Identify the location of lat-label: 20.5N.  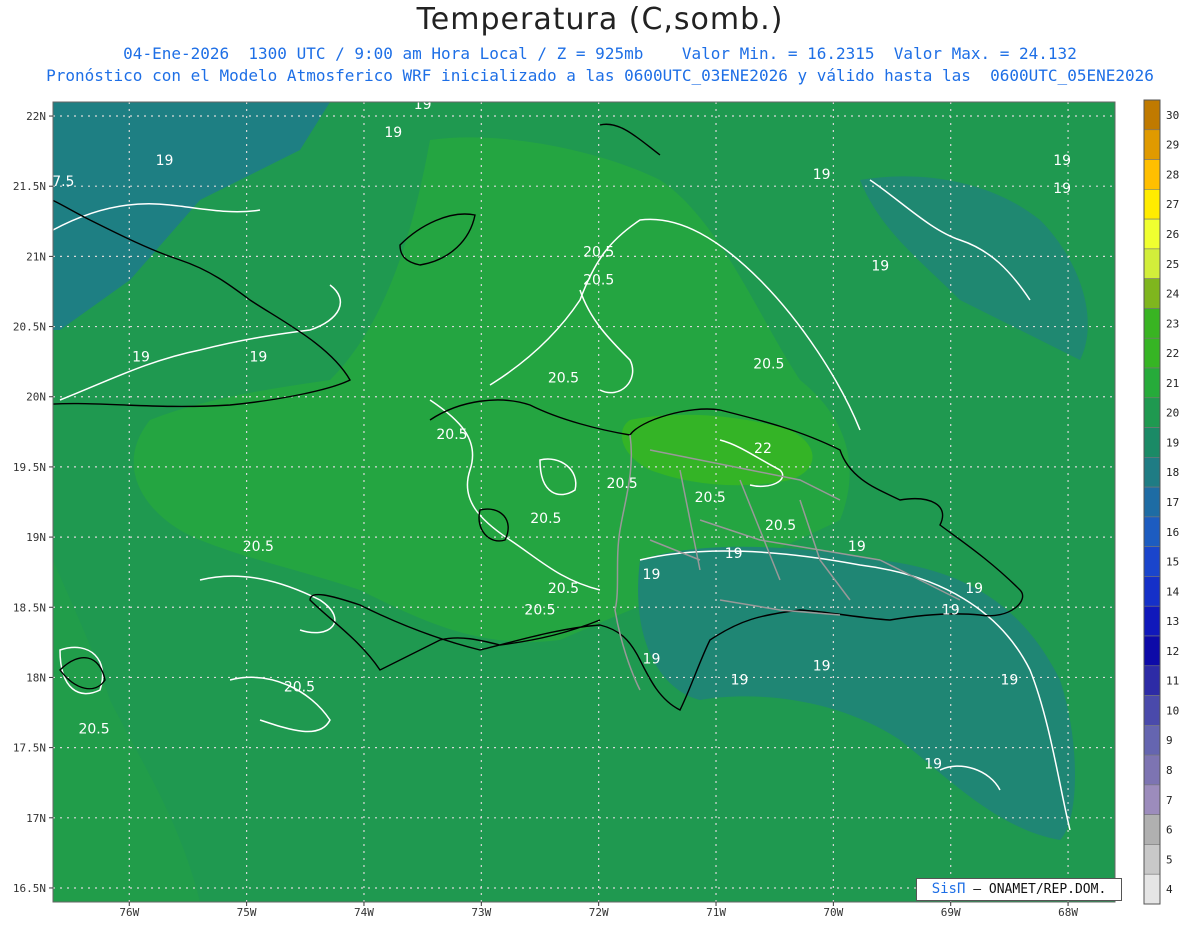
(29, 327).